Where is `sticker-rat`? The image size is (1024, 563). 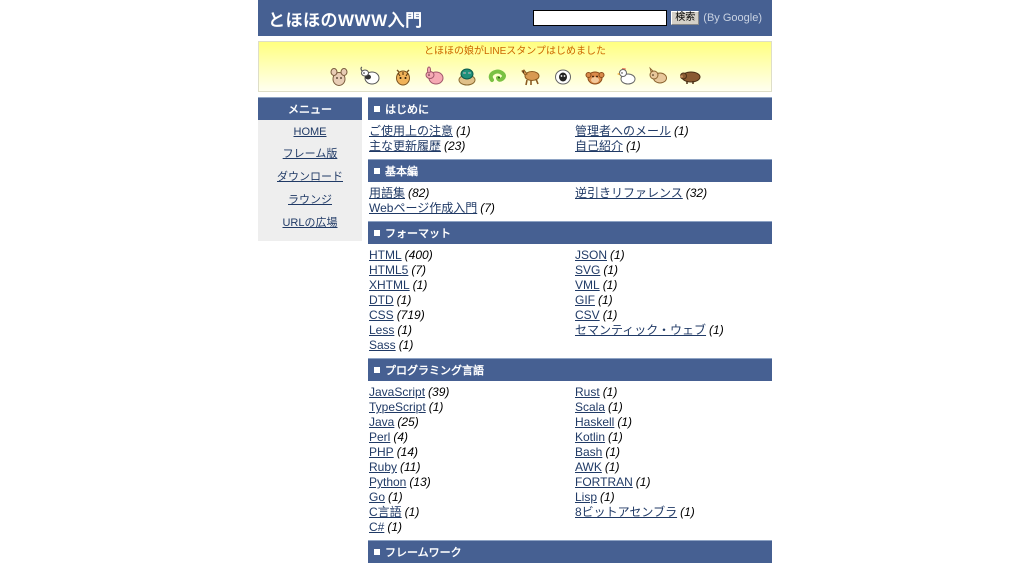 sticker-rat is located at coordinates (339, 76).